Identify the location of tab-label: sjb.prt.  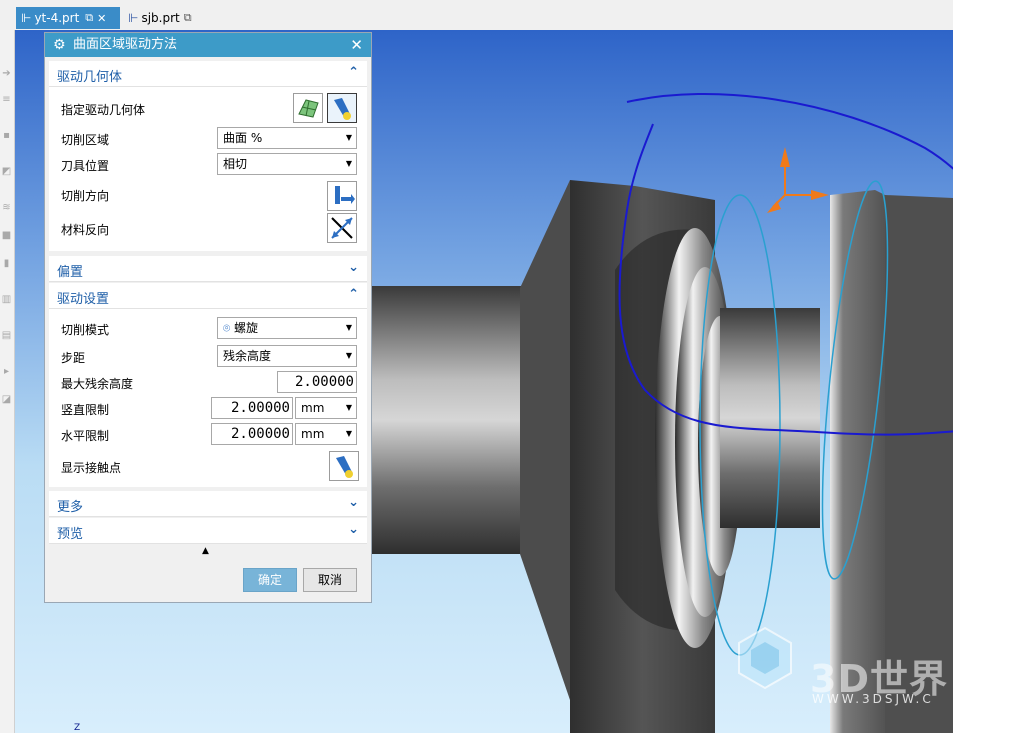
(160, 18).